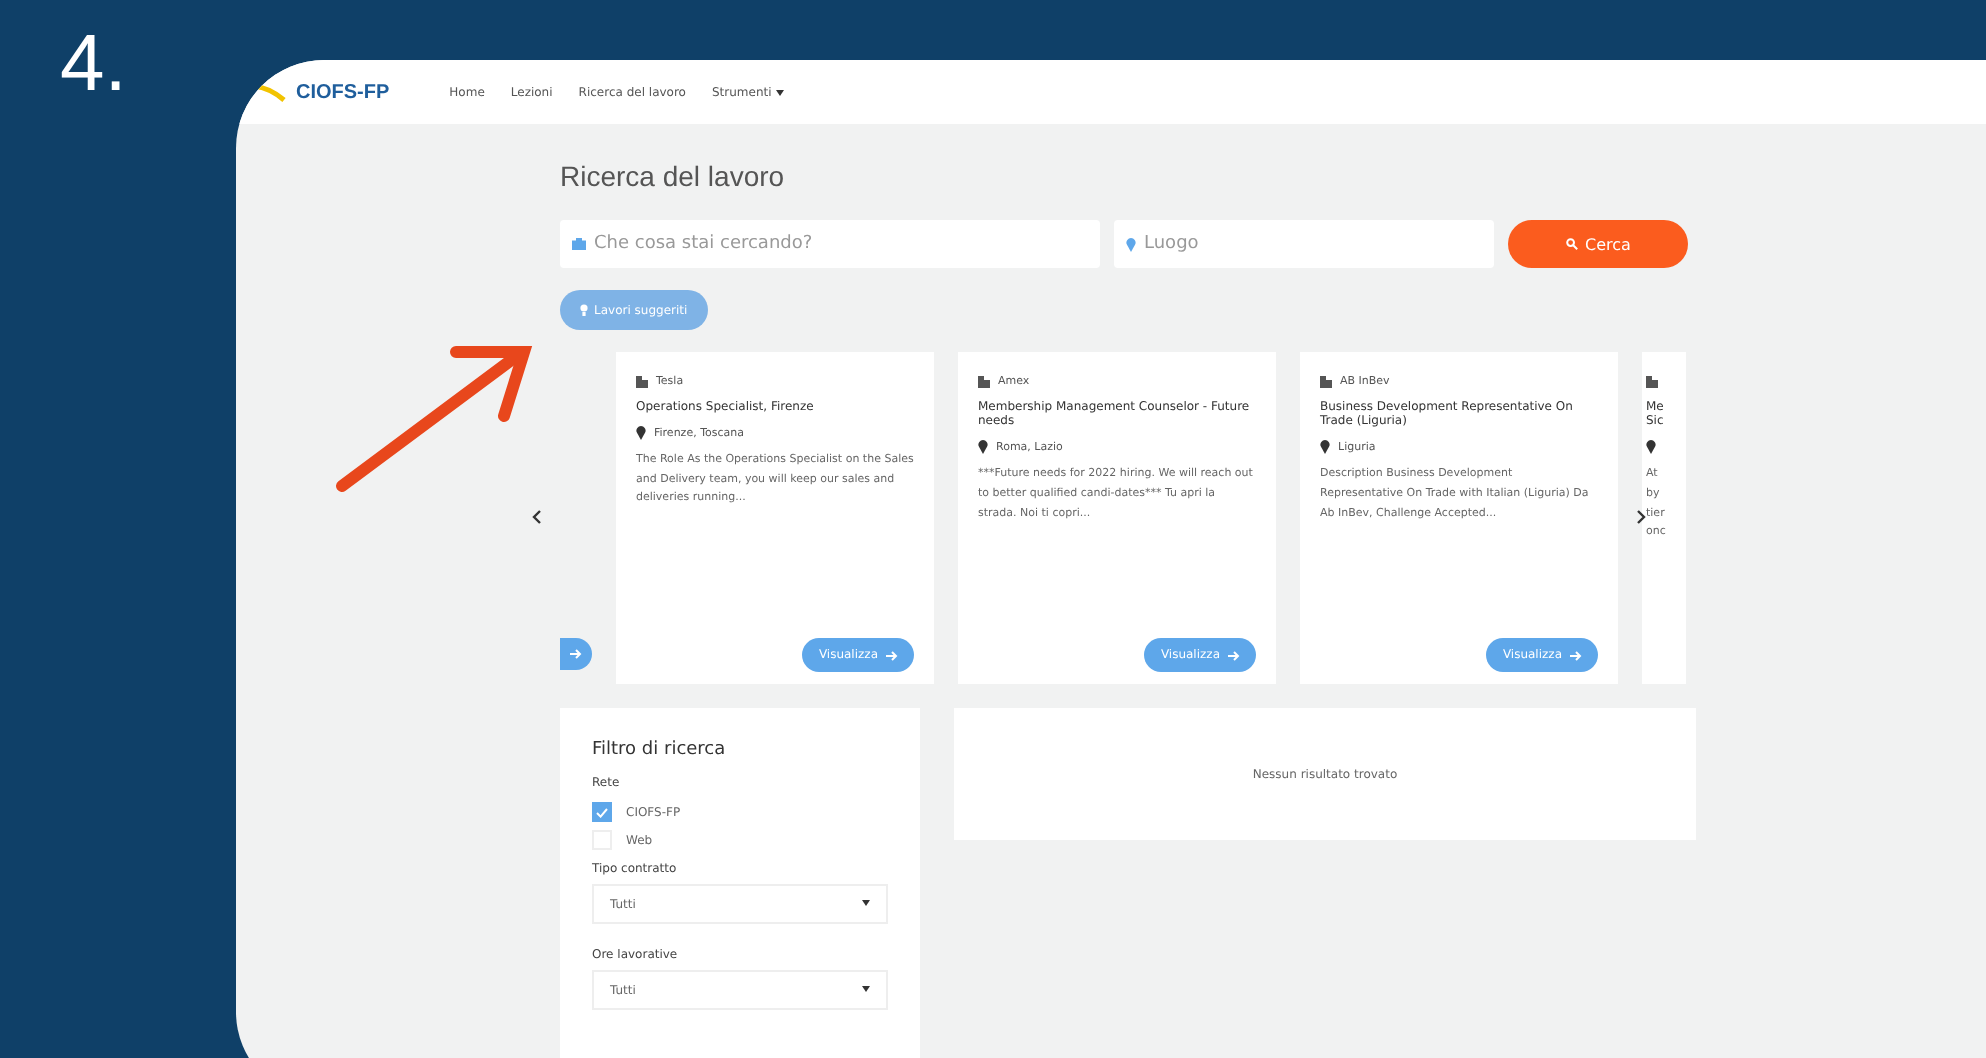  Describe the element at coordinates (343, 92) in the screenshot. I see `logo-text: CIOFS-FP` at that location.